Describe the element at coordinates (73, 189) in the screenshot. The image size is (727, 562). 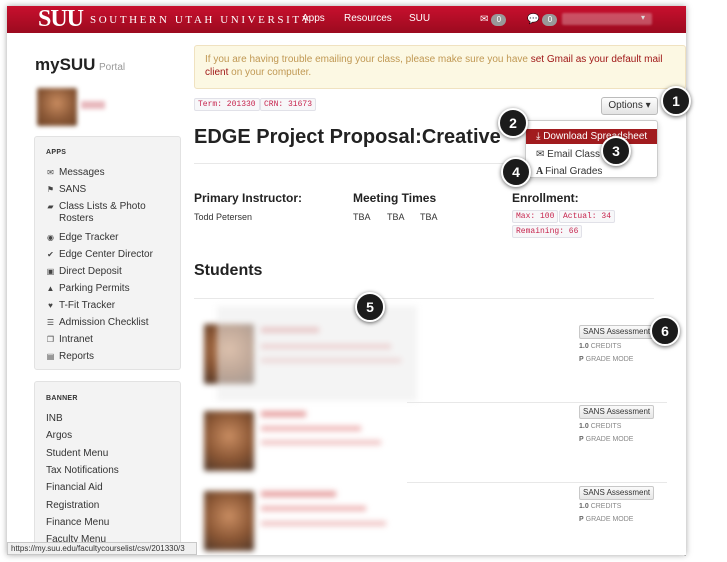
I see `app-label: SANS` at that location.